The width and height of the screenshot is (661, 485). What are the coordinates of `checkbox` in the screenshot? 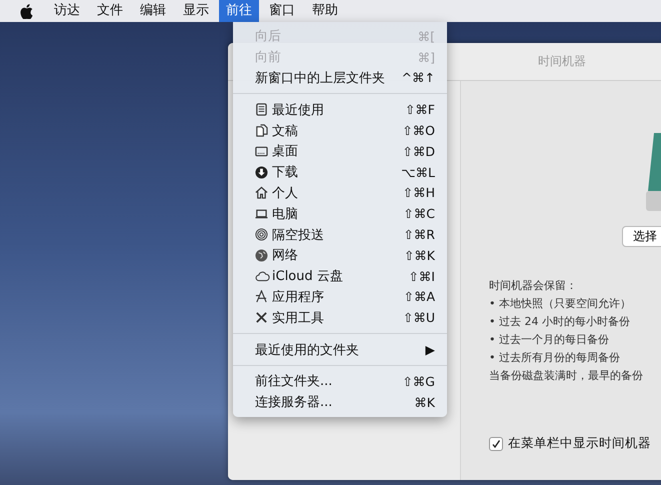 It's located at (496, 443).